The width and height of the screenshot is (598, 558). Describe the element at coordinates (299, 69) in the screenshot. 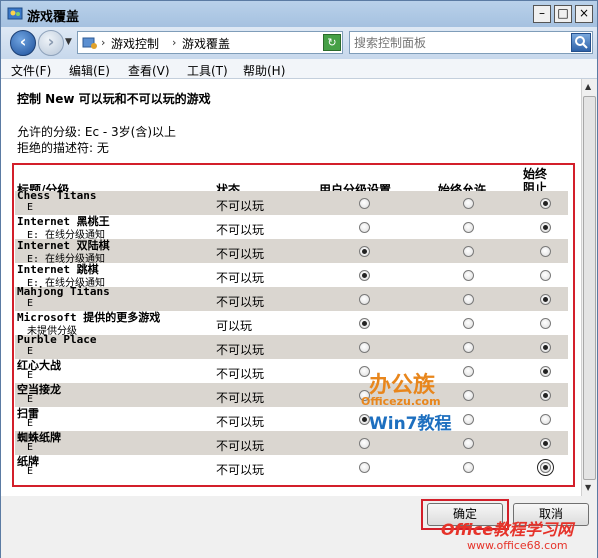

I see `menu-bar: 文件(F) 编辑(E) 查看(V) 工具(T) 帮助(H)` at that location.